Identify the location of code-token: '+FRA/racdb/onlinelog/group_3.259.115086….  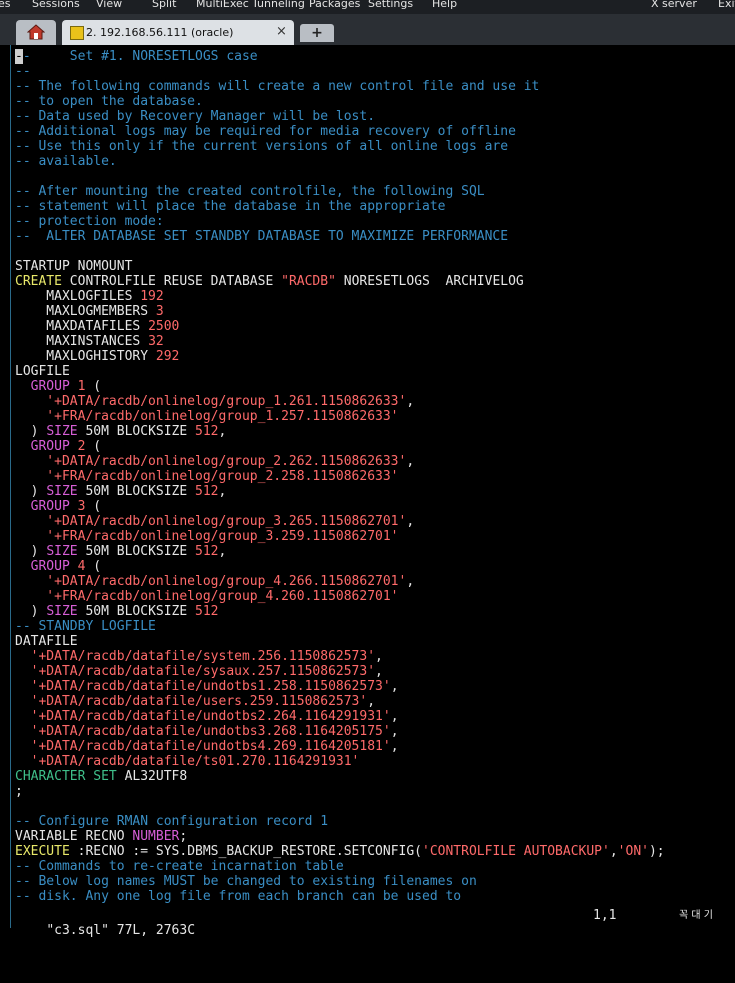
(207, 536).